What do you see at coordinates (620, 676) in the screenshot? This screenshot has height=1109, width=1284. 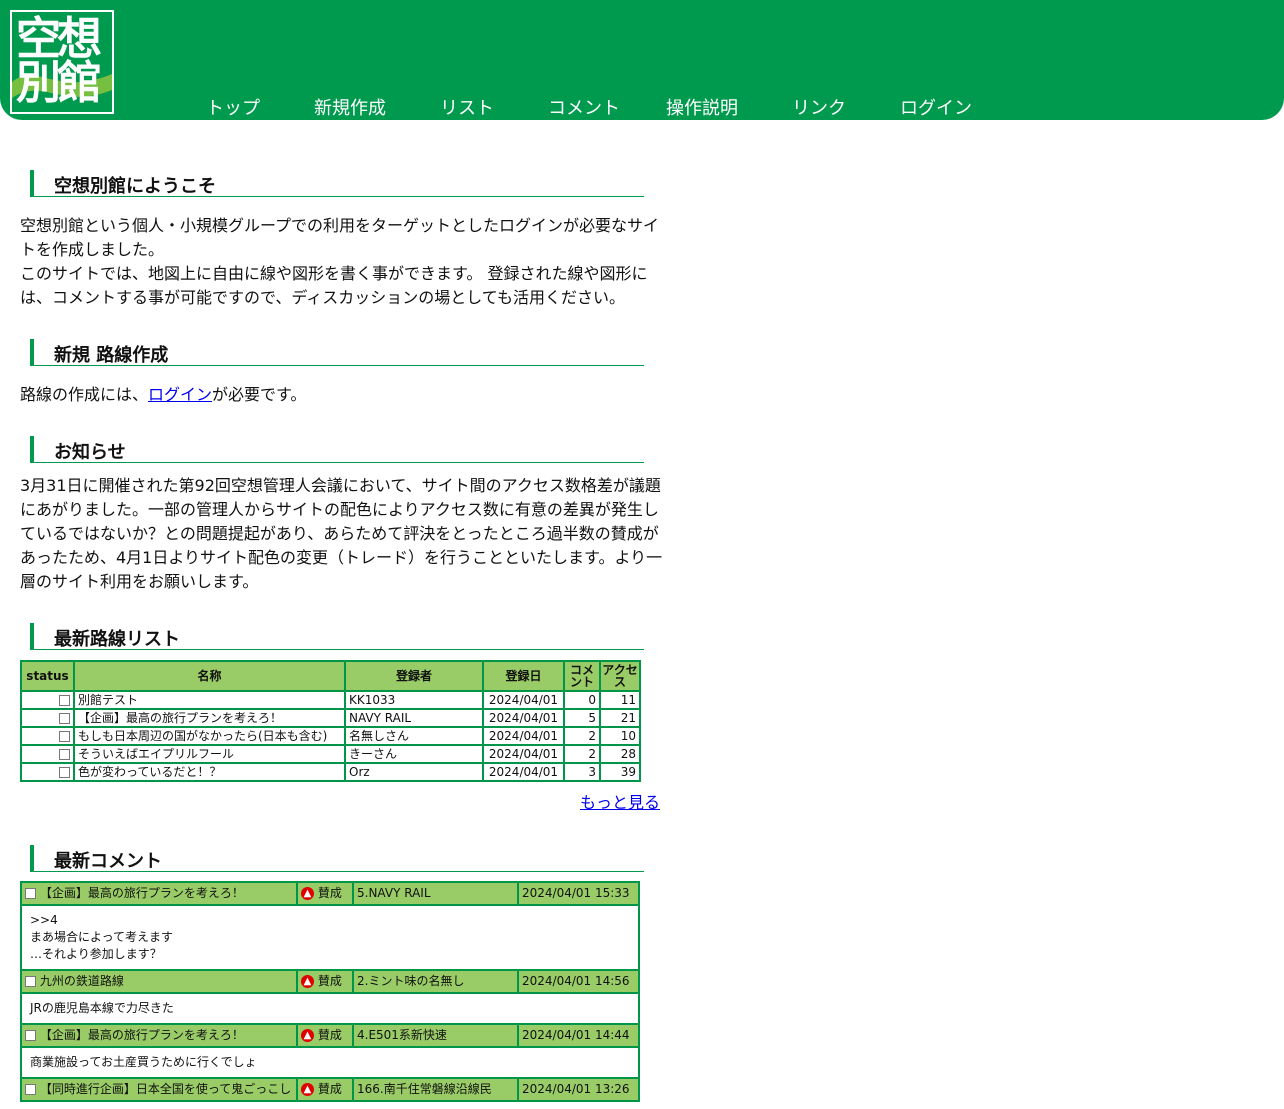 I see `col-access: アクセス` at bounding box center [620, 676].